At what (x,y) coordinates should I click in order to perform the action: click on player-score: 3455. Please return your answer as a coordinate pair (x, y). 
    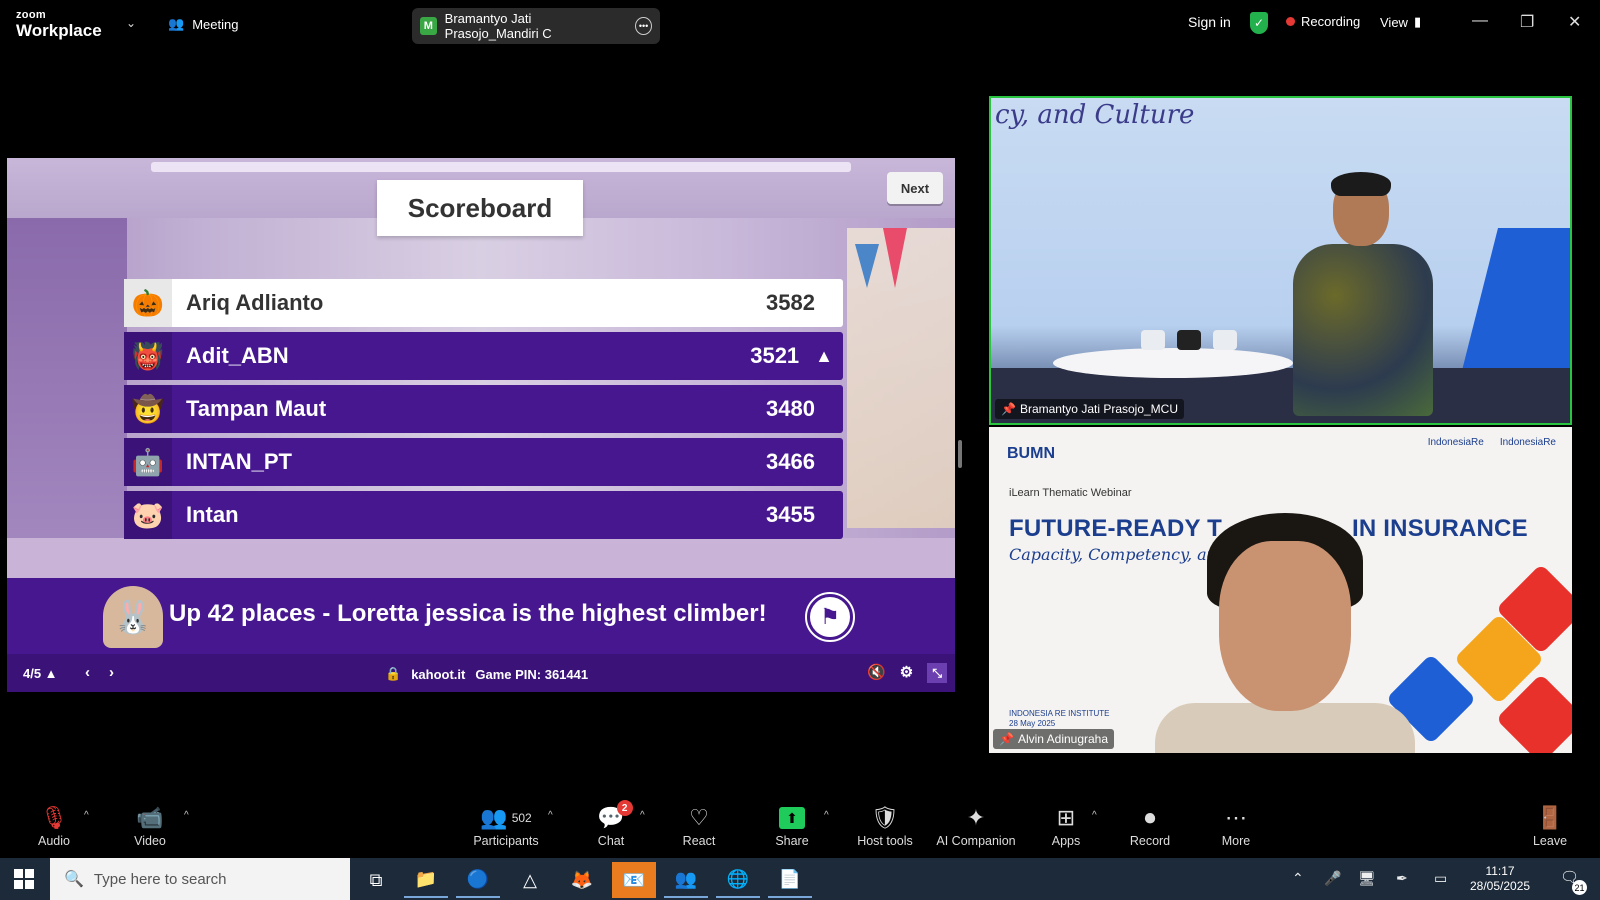
    Looking at the image, I should click on (790, 514).